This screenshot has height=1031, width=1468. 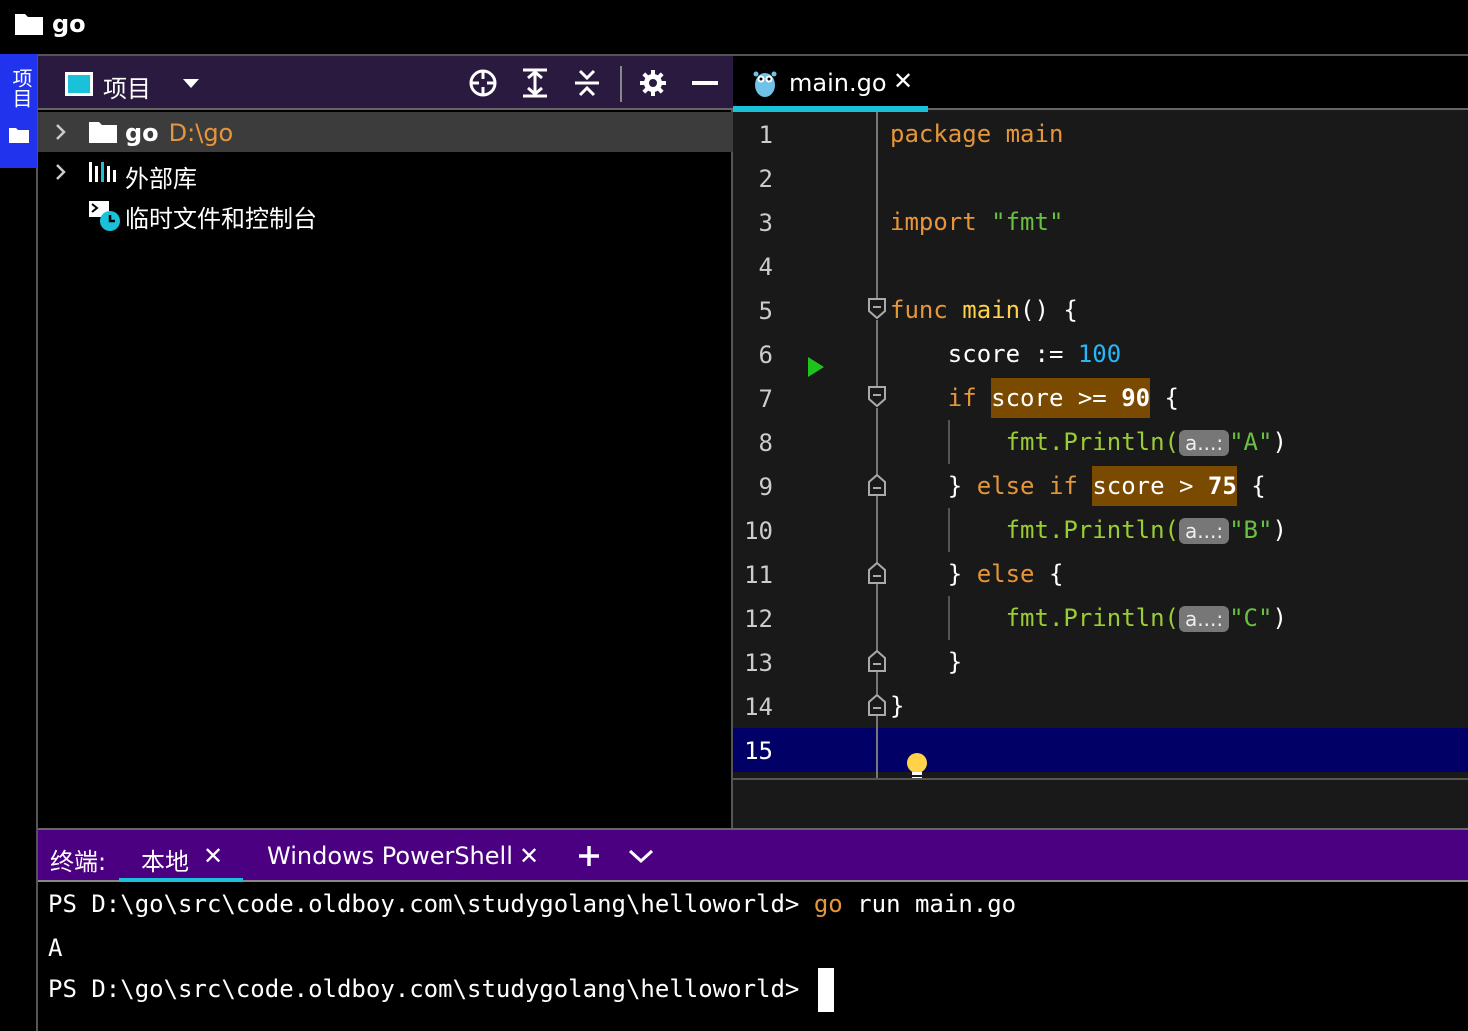 I want to click on tree-item-go: go D:\go, so click(x=385, y=132).